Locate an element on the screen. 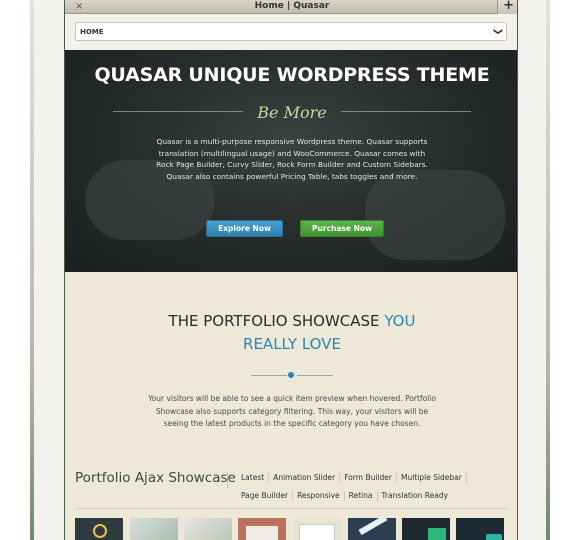  filter-retina: Retina is located at coordinates (361, 496).